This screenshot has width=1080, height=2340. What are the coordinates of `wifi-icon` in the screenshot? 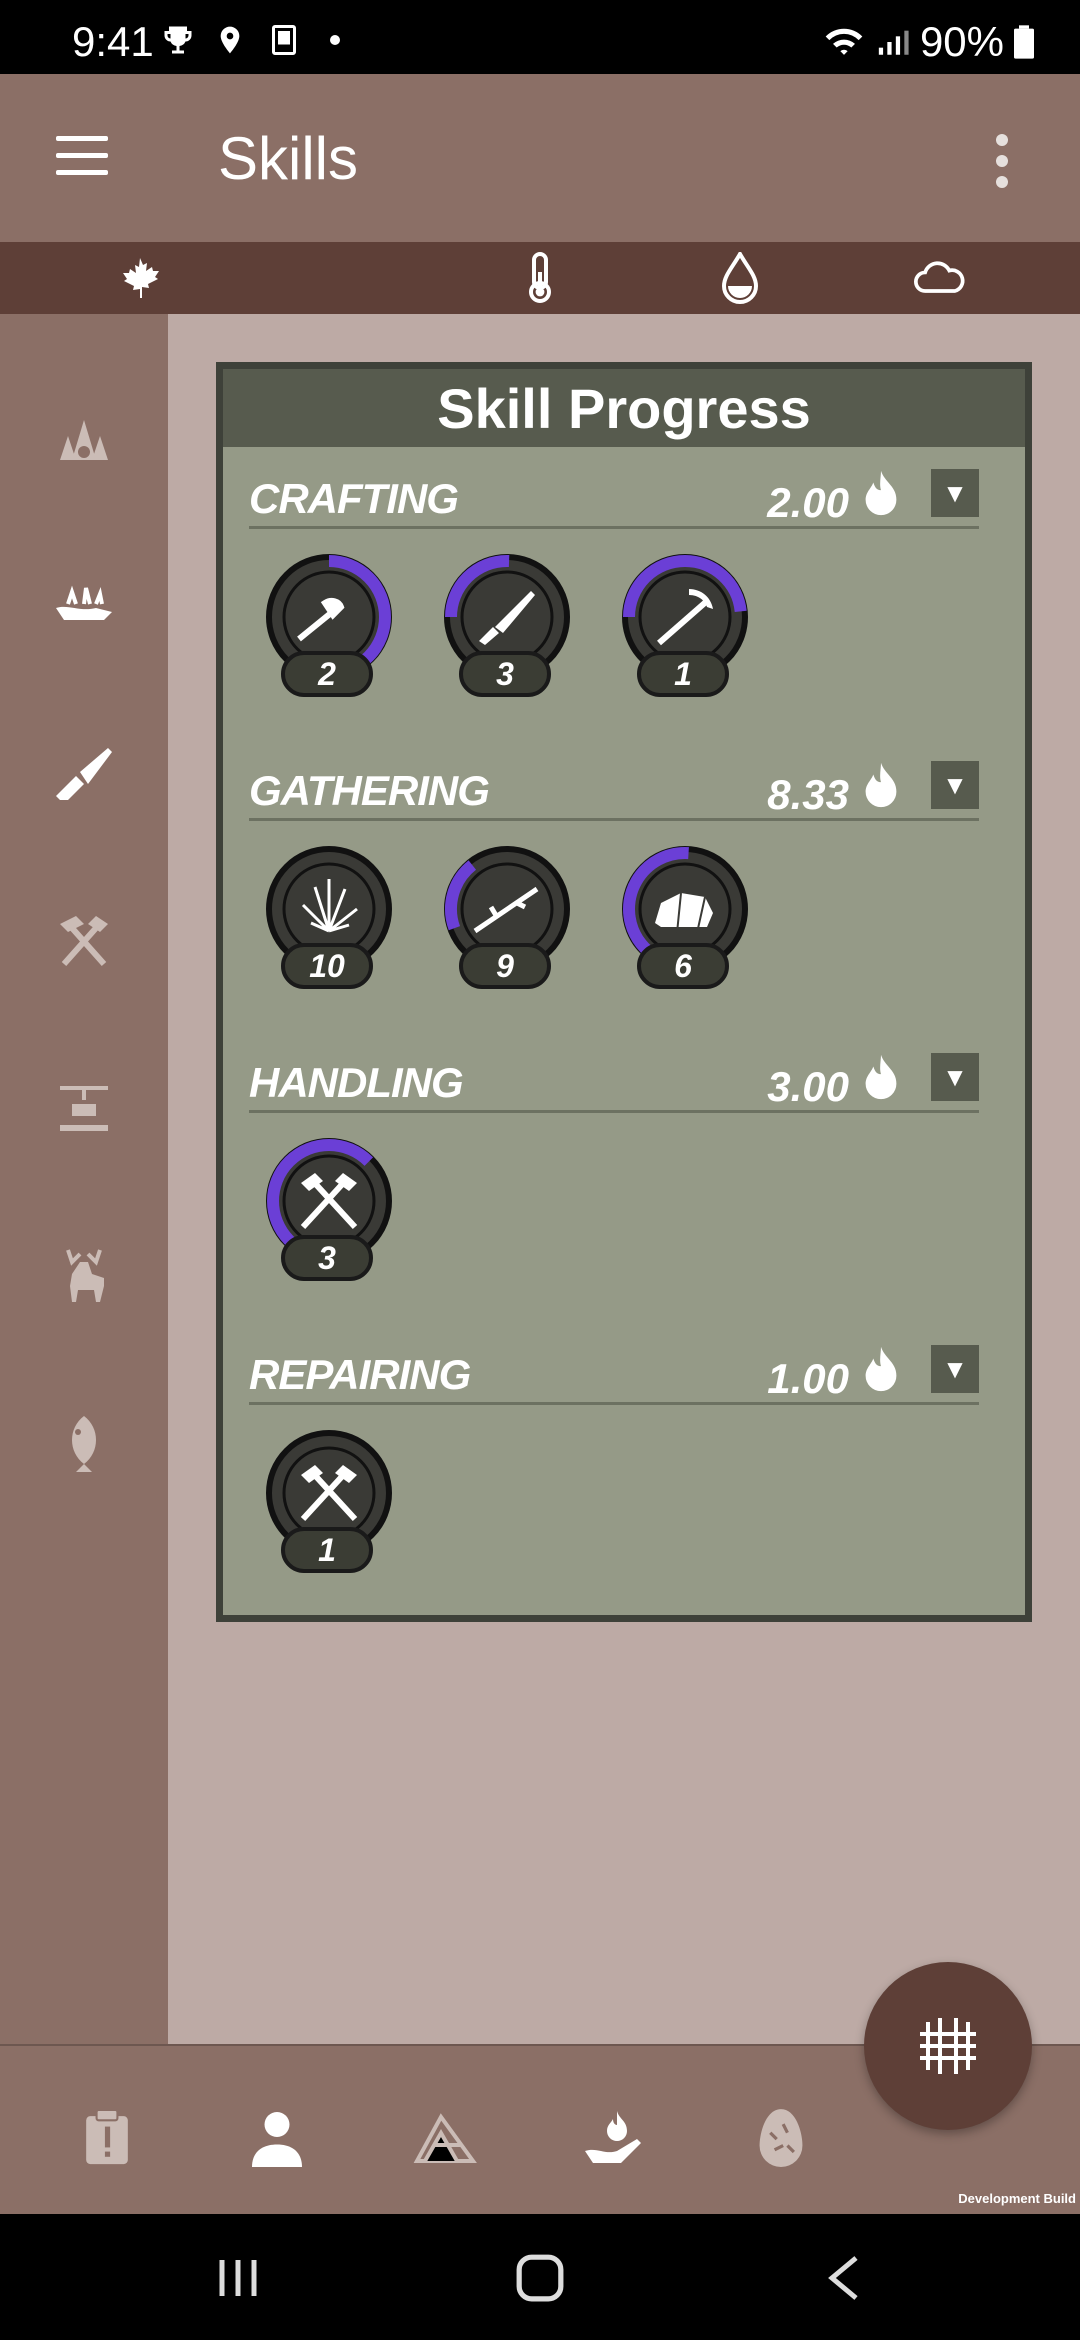 It's located at (844, 41).